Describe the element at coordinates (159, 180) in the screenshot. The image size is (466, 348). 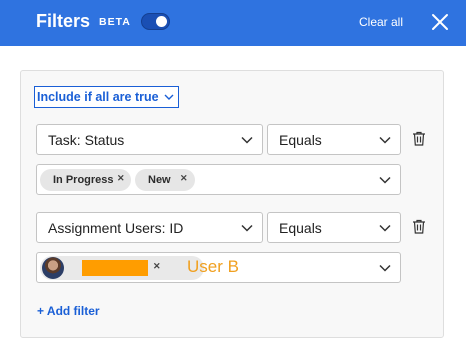
I see `chip-label: New` at that location.